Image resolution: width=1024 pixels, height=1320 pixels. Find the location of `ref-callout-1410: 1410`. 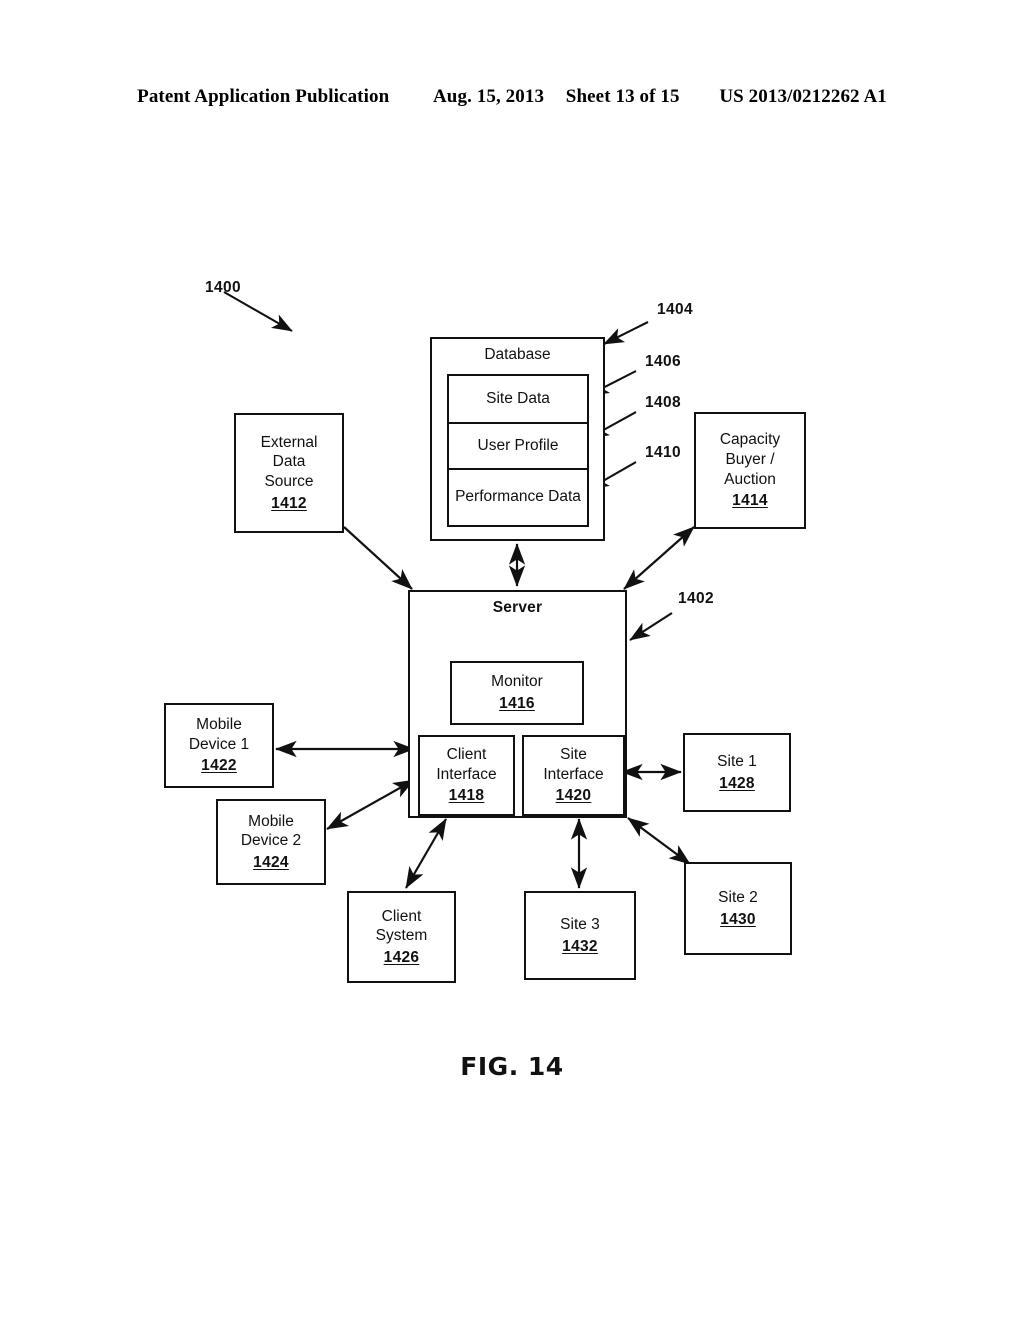

ref-callout-1410: 1410 is located at coordinates (663, 452).